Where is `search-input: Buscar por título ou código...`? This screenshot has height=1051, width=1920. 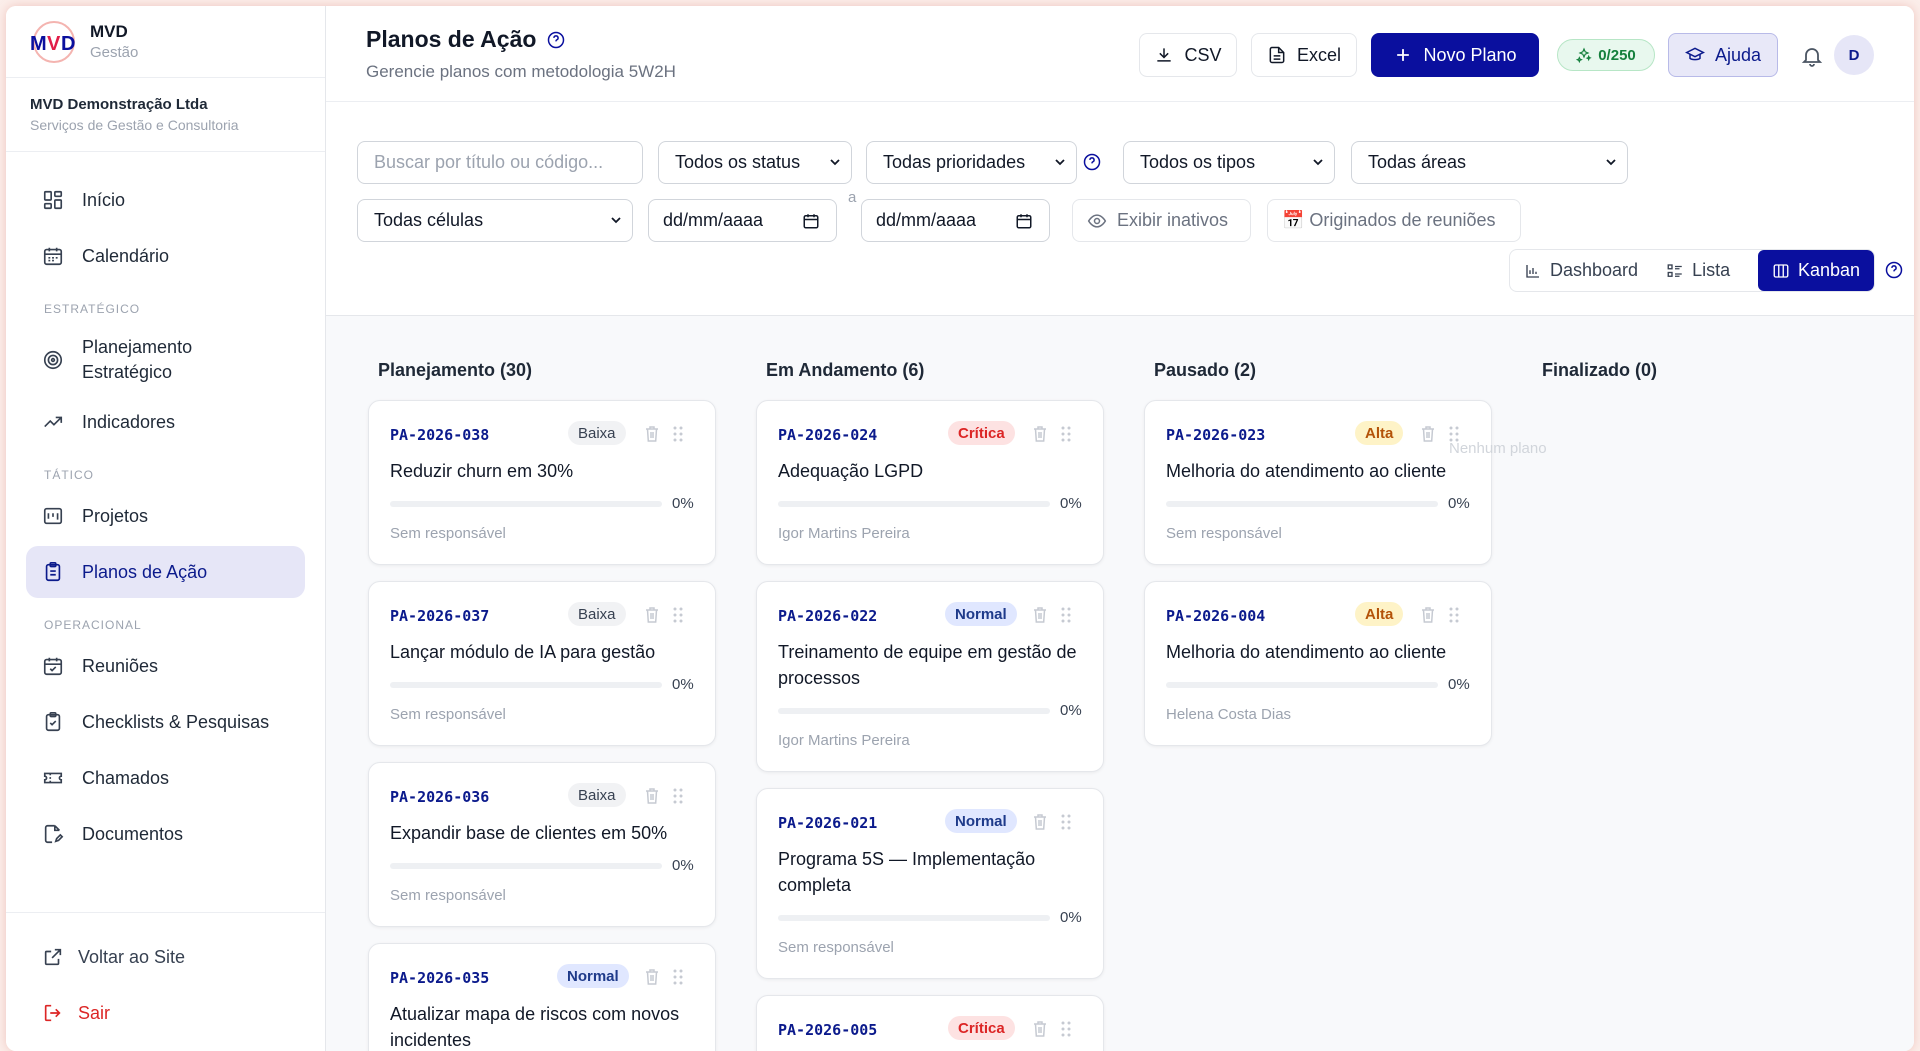
search-input: Buscar por título ou código... is located at coordinates (500, 162).